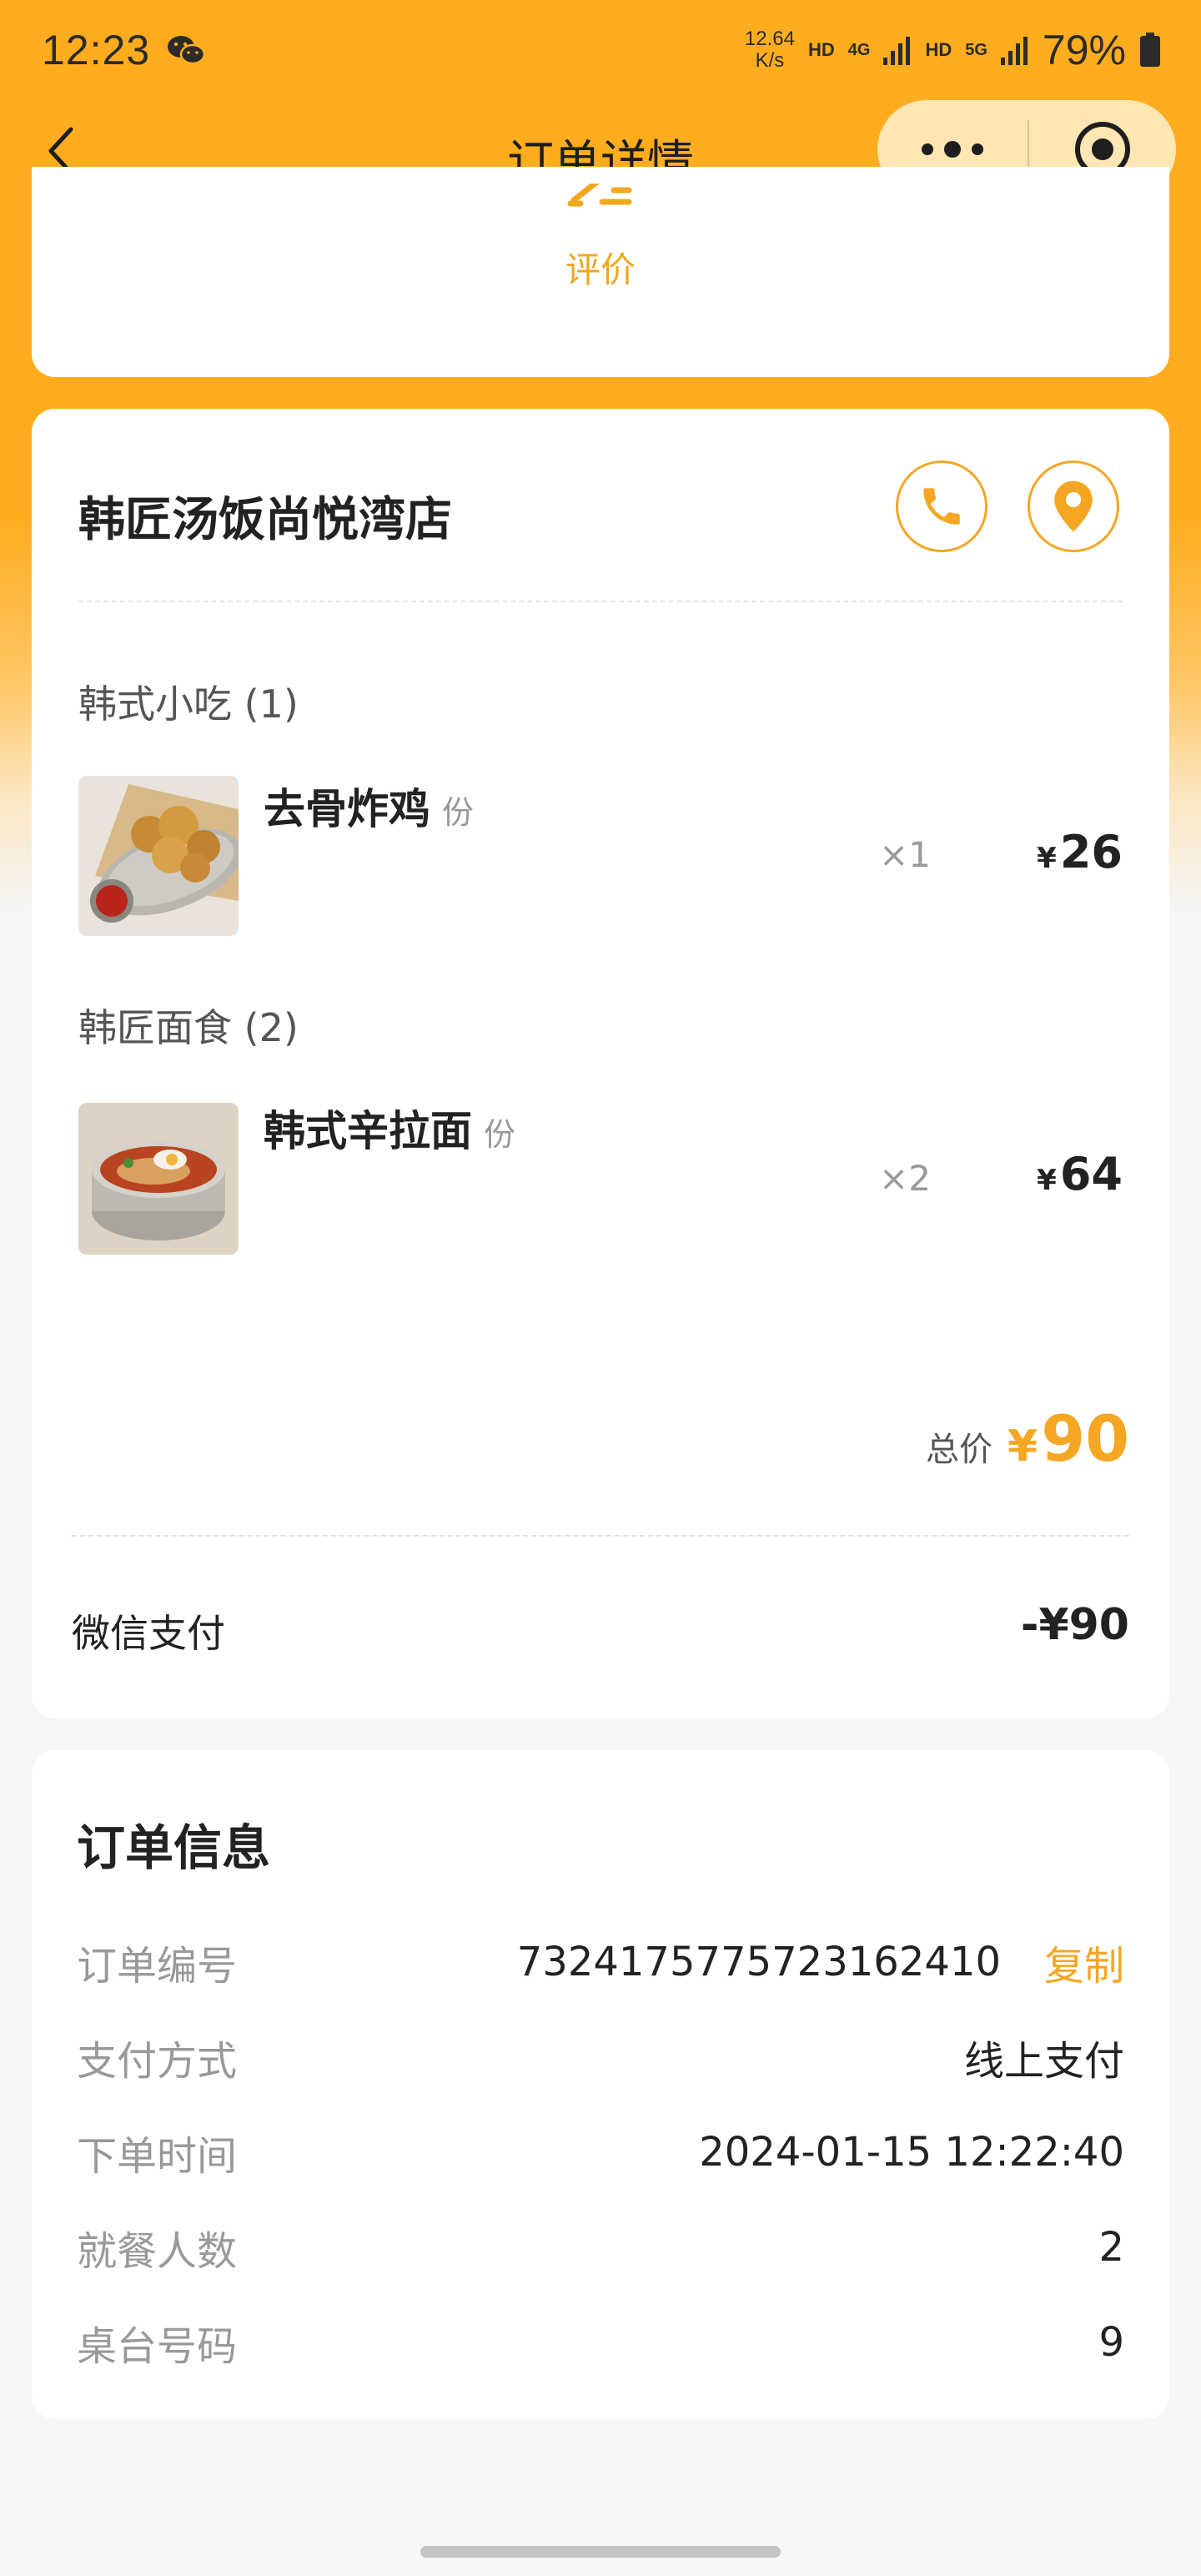 This screenshot has height=2576, width=1201. Describe the element at coordinates (390, 1131) in the screenshot. I see `dish-name: 韩式辛拉面份` at that location.